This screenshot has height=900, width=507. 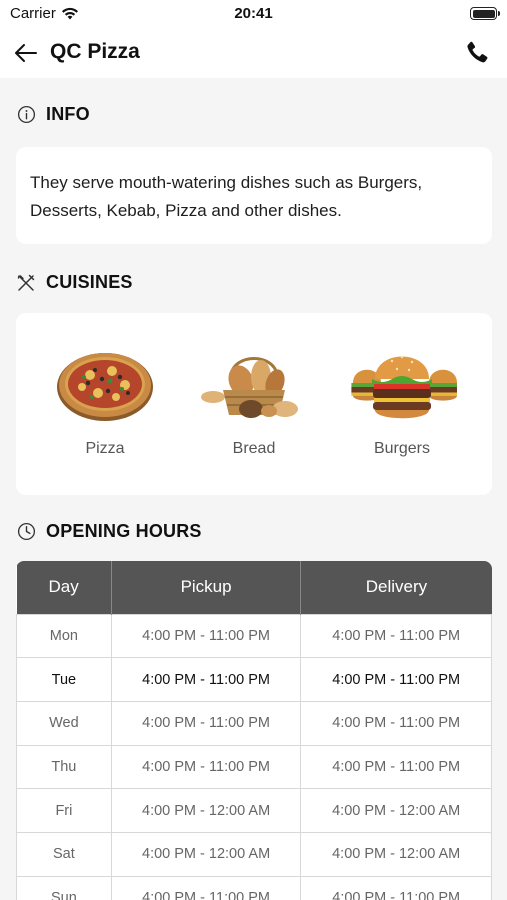 I want to click on burgers-image, so click(x=405, y=387).